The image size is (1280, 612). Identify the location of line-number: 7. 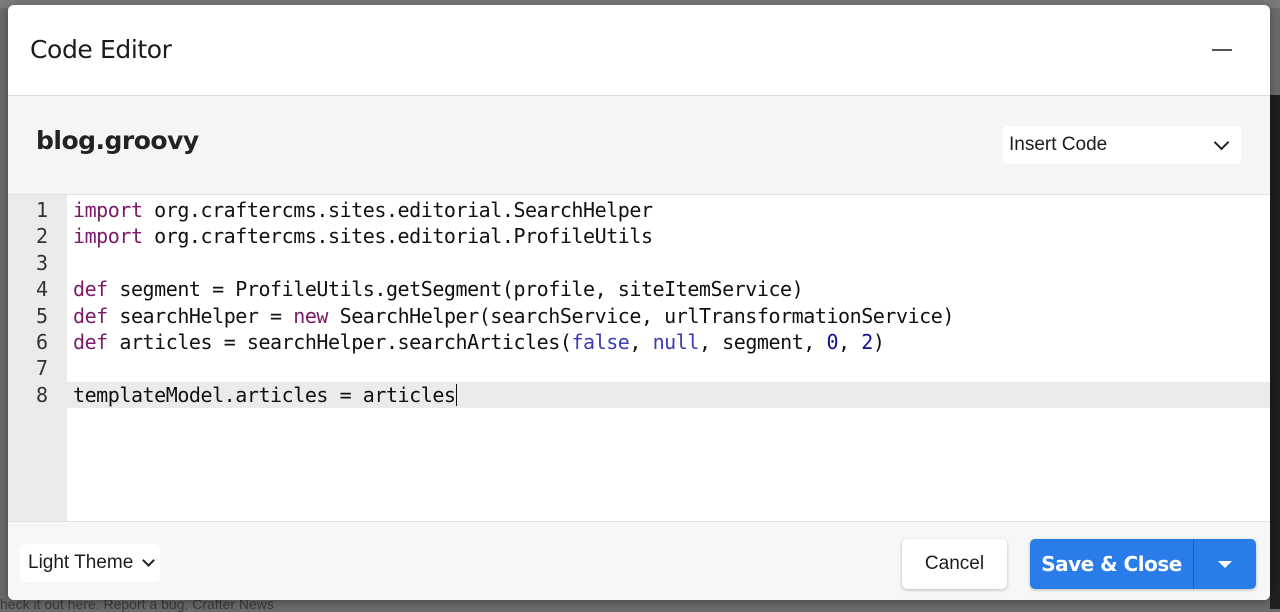
(41, 368).